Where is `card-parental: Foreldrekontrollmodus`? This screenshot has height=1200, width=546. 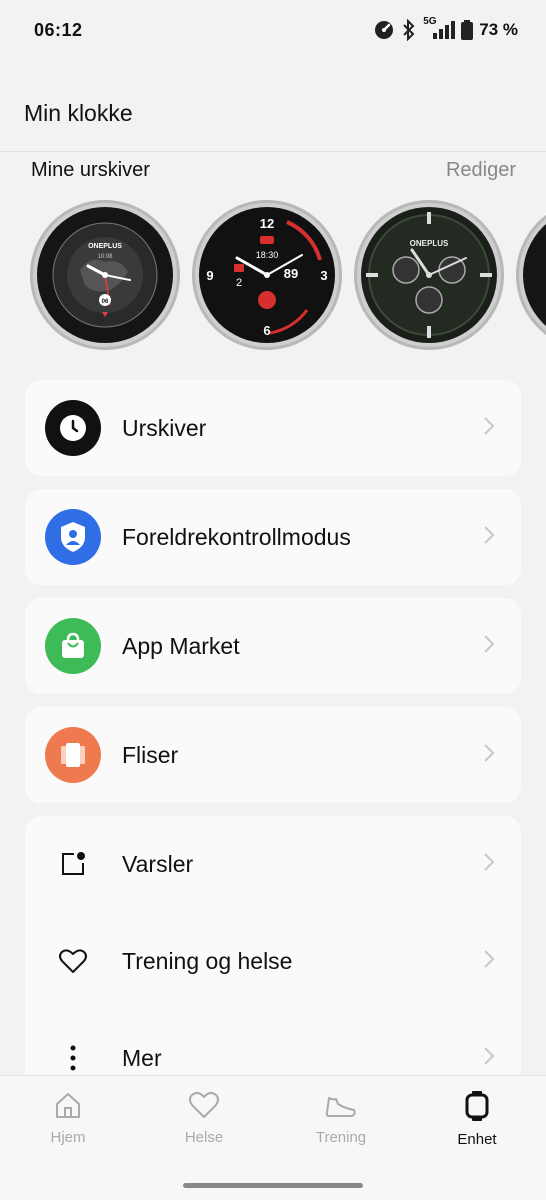
card-parental: Foreldrekontrollmodus is located at coordinates (273, 537).